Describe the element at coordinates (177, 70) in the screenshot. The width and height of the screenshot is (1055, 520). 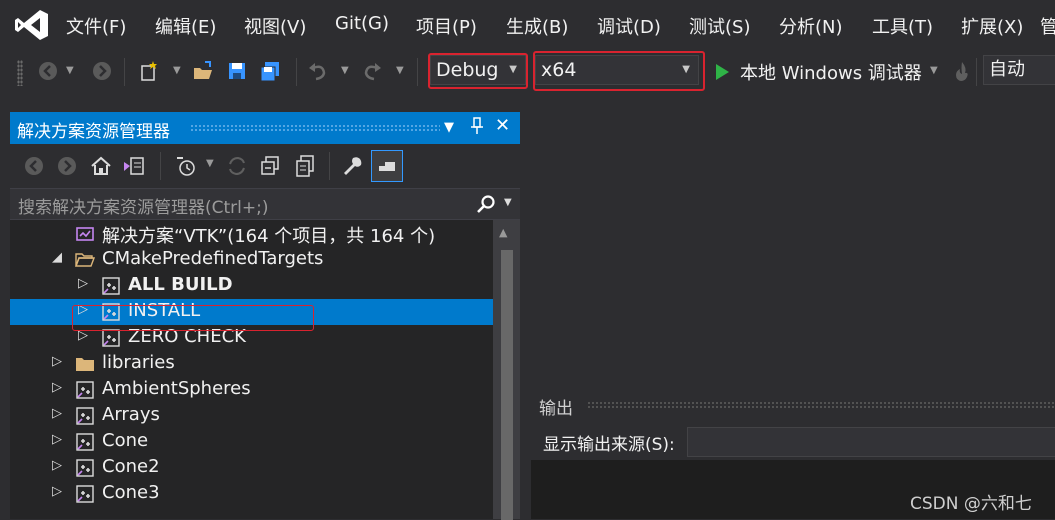
I see `new-dropdown-icon: ▼` at that location.